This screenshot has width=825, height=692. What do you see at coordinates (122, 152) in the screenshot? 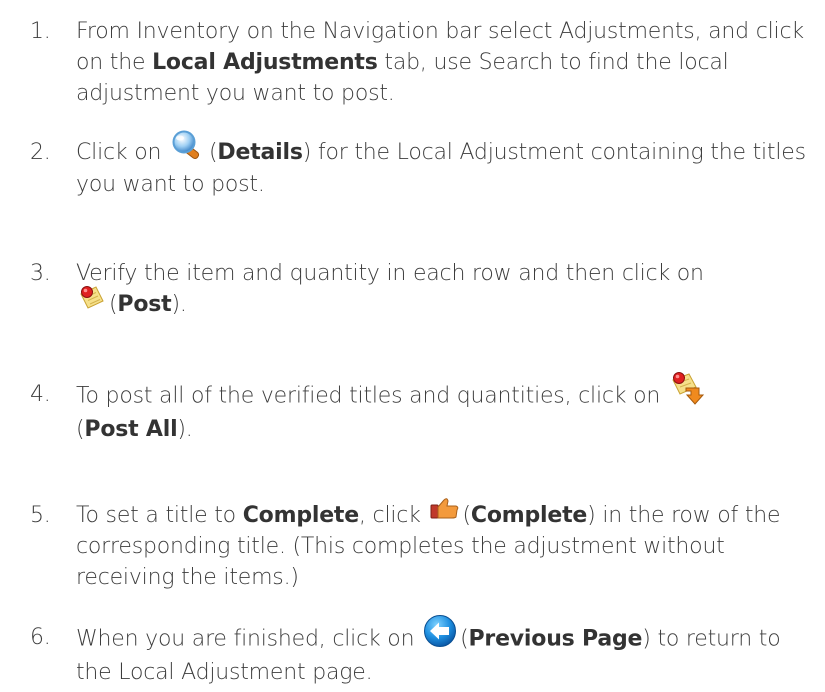
I see `step-text-part: Click on` at bounding box center [122, 152].